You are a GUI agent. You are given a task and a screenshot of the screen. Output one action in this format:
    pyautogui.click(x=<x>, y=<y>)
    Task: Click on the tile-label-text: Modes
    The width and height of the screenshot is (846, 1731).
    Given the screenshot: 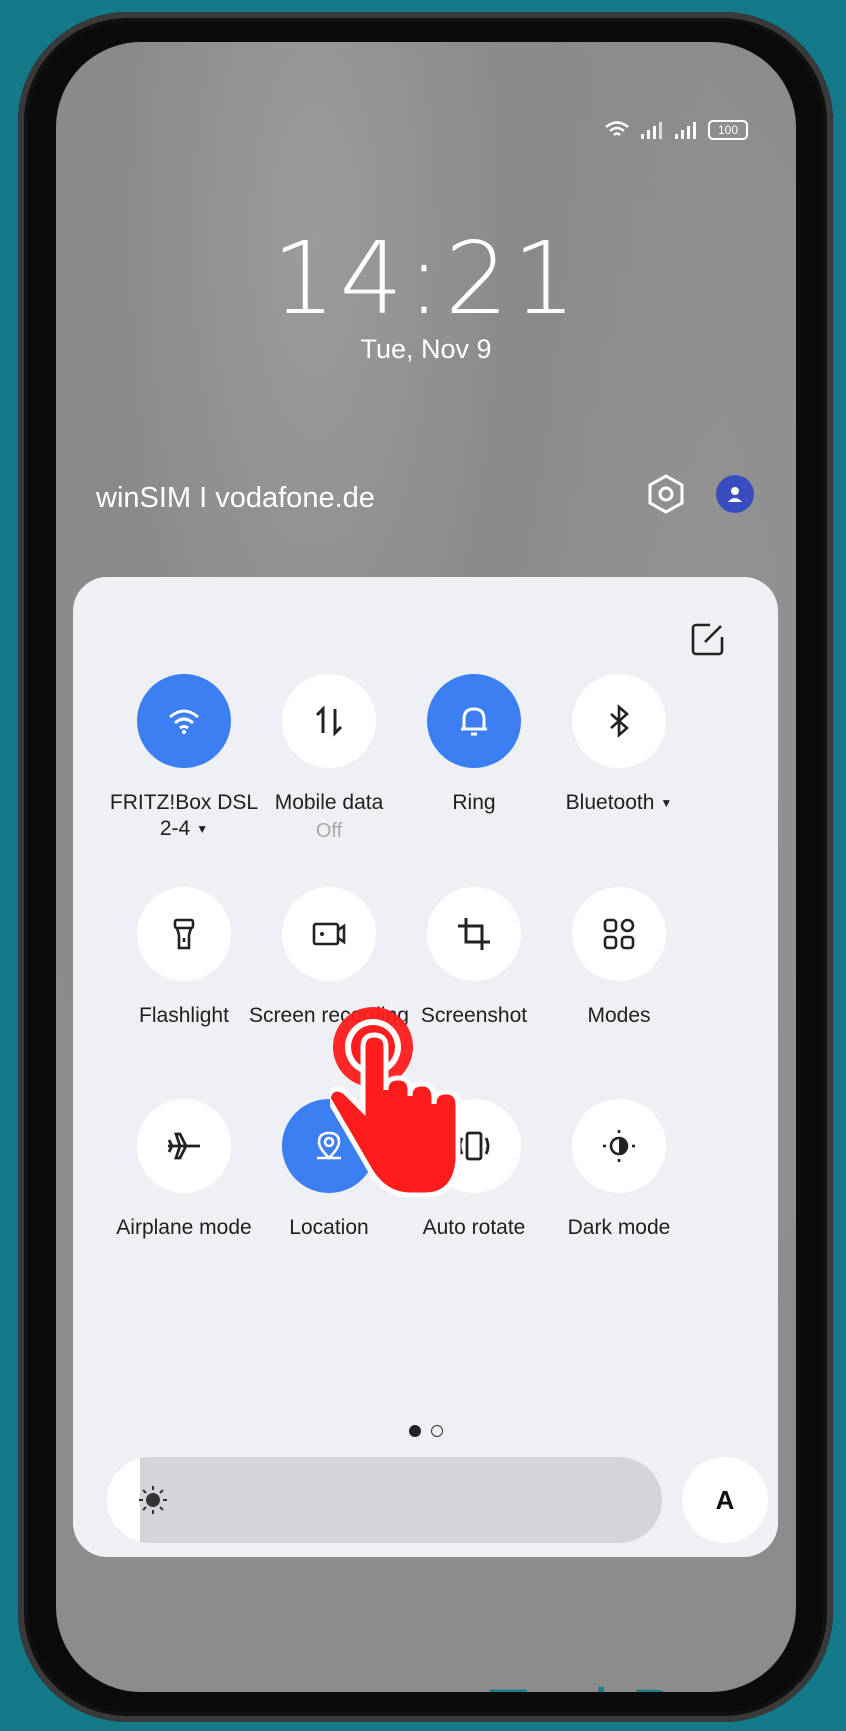 What is the action you would take?
    pyautogui.click(x=619, y=1015)
    